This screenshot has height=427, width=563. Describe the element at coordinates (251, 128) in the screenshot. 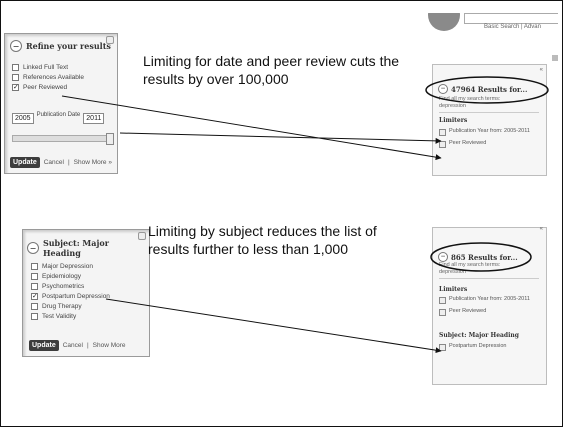

I see `arrow-peer-reviewed` at that location.